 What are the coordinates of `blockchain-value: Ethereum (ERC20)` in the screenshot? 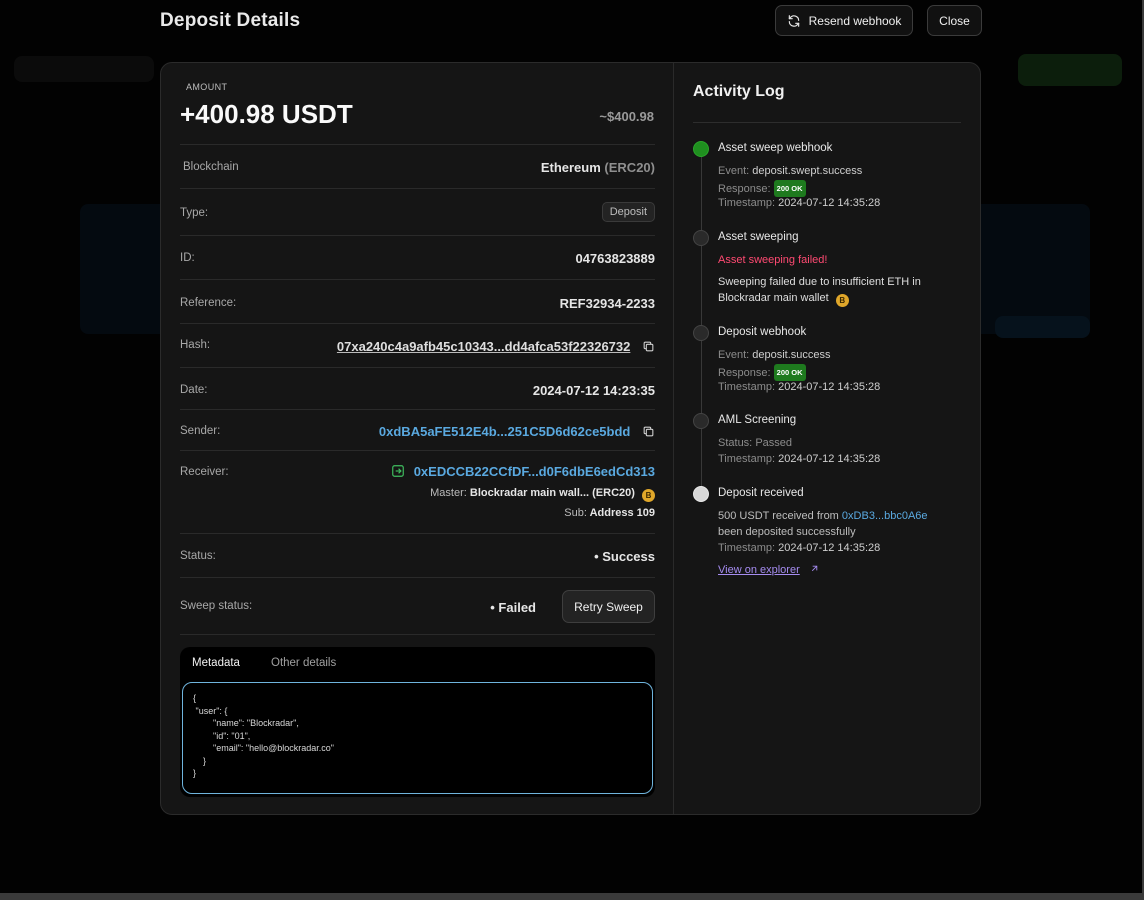 It's located at (598, 167).